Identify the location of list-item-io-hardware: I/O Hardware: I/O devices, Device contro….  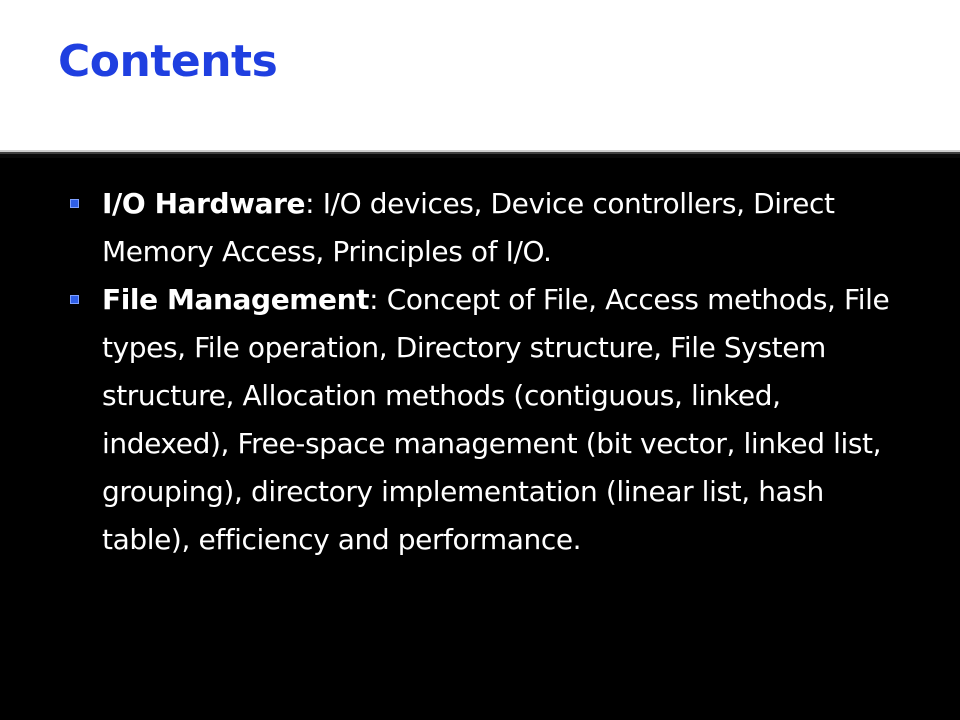
(481, 228).